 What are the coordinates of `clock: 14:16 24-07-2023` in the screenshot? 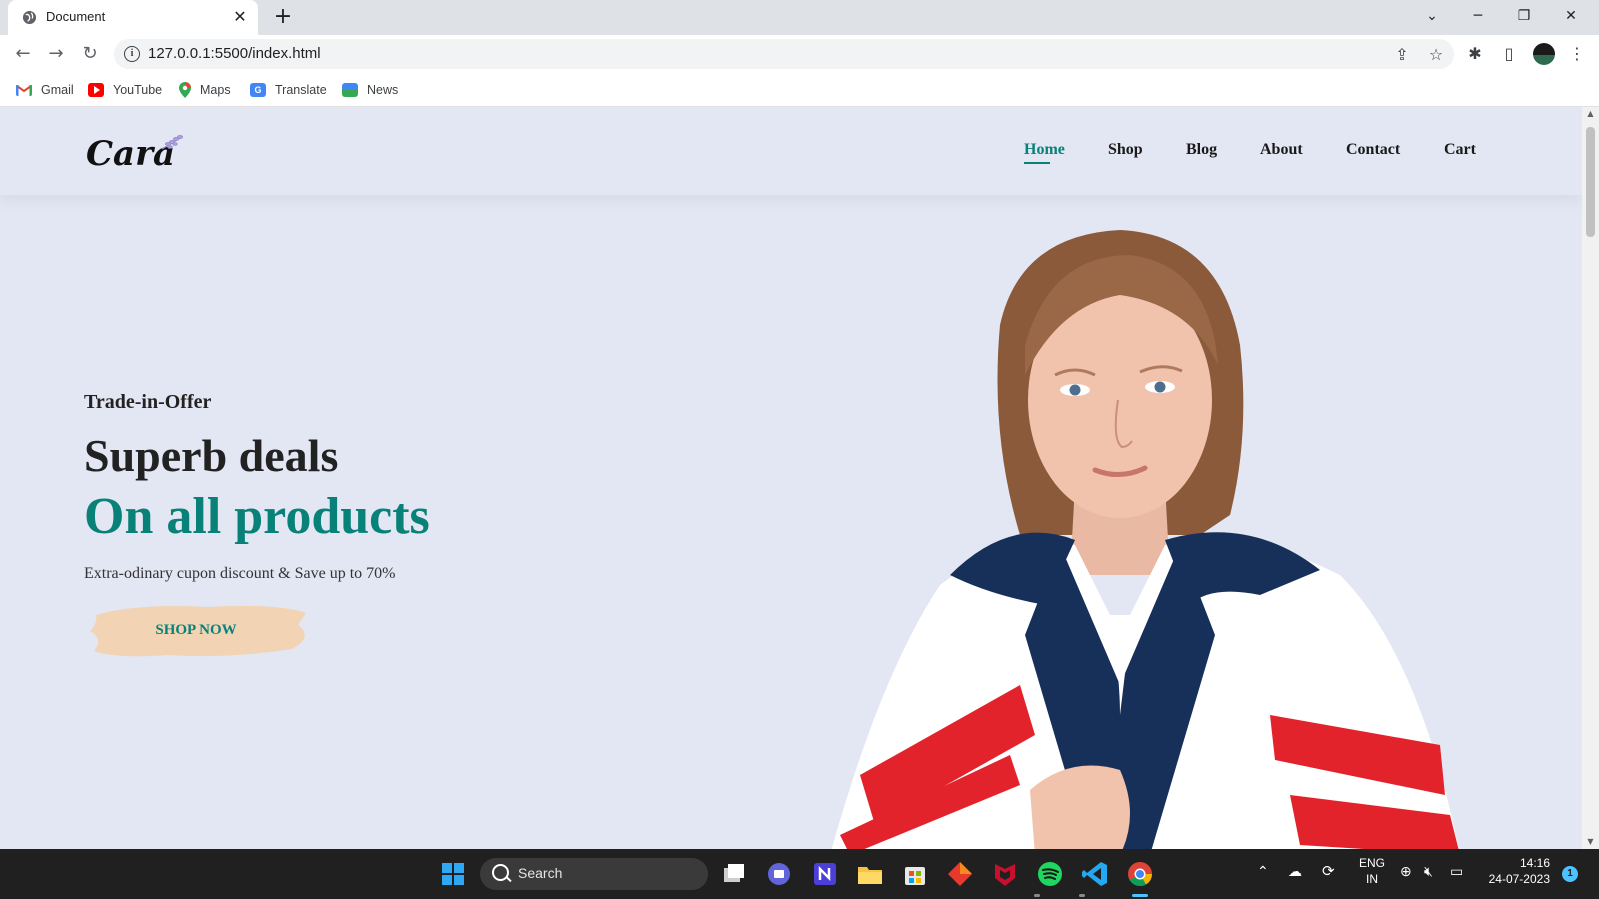 It's located at (1517, 871).